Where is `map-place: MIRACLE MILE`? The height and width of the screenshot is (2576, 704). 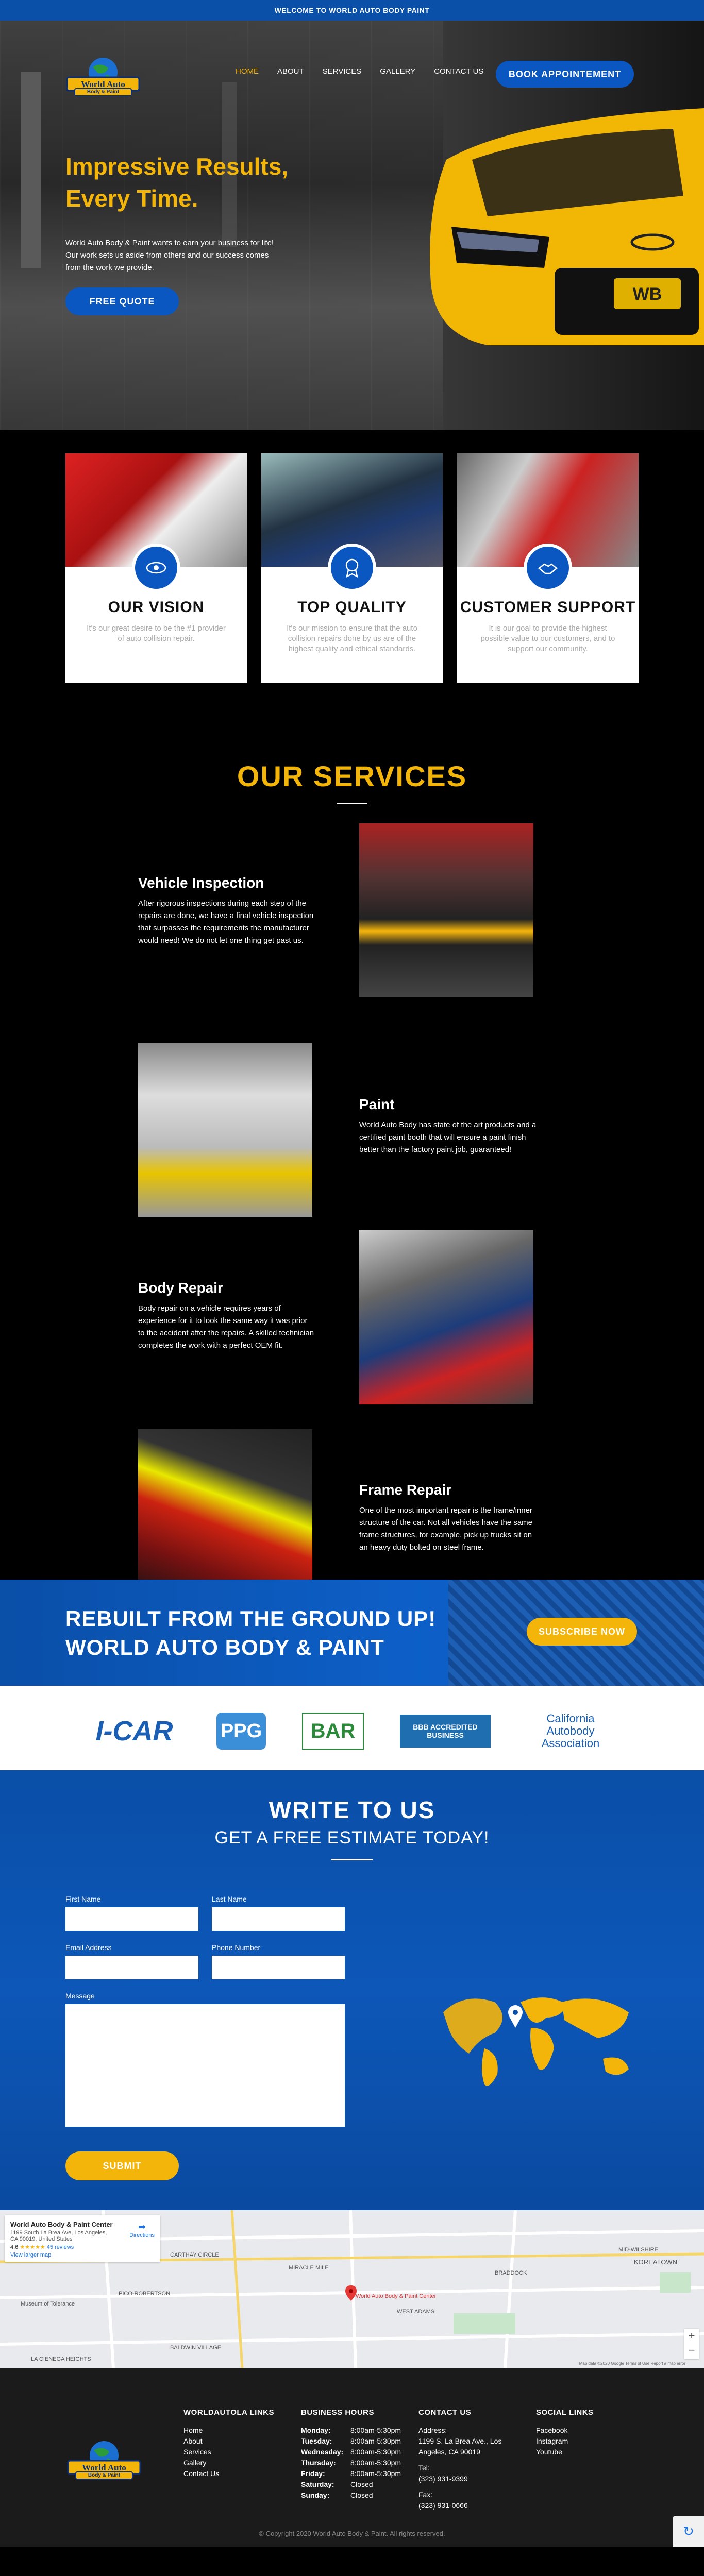 map-place: MIRACLE MILE is located at coordinates (309, 2268).